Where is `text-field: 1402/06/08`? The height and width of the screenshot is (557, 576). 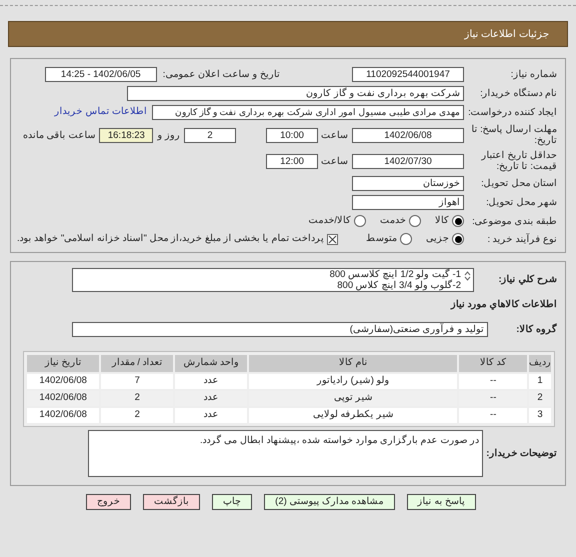 text-field: 1402/06/08 is located at coordinates (408, 135).